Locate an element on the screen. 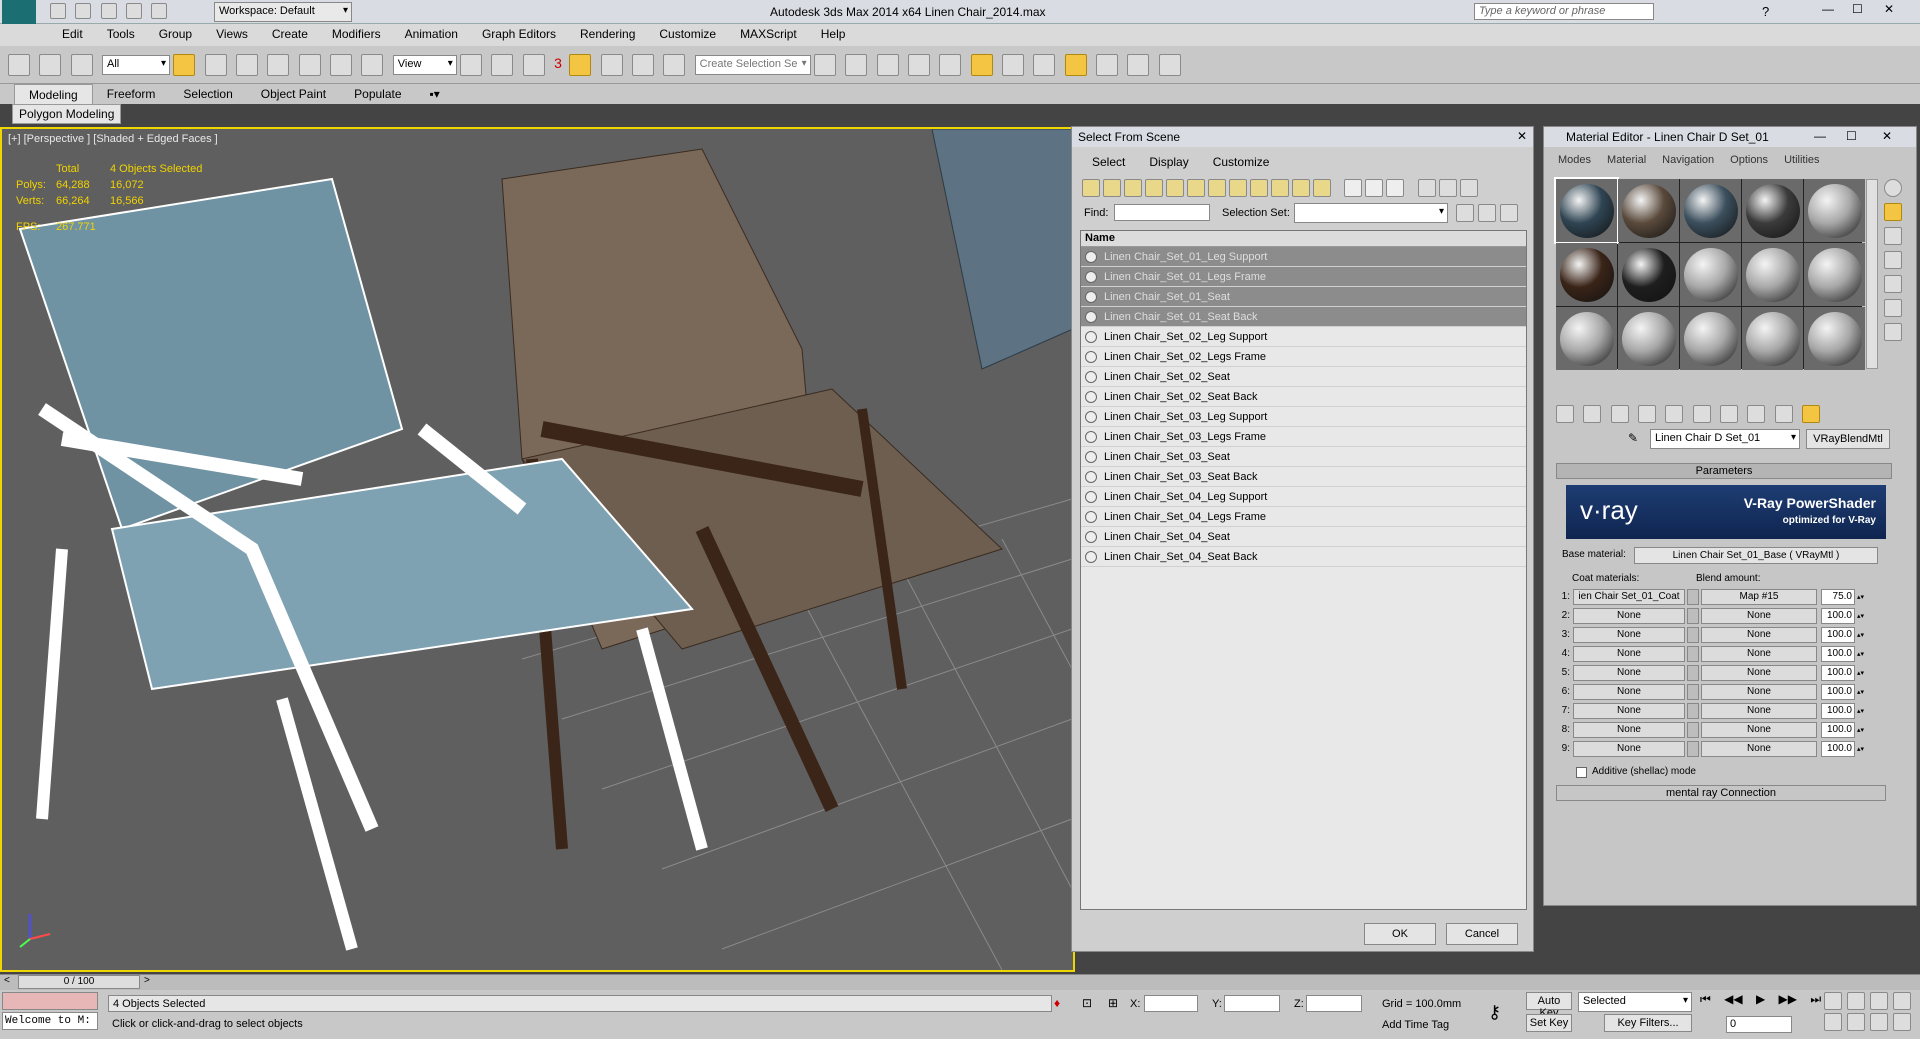  make-preview-icon is located at coordinates (1893, 308).